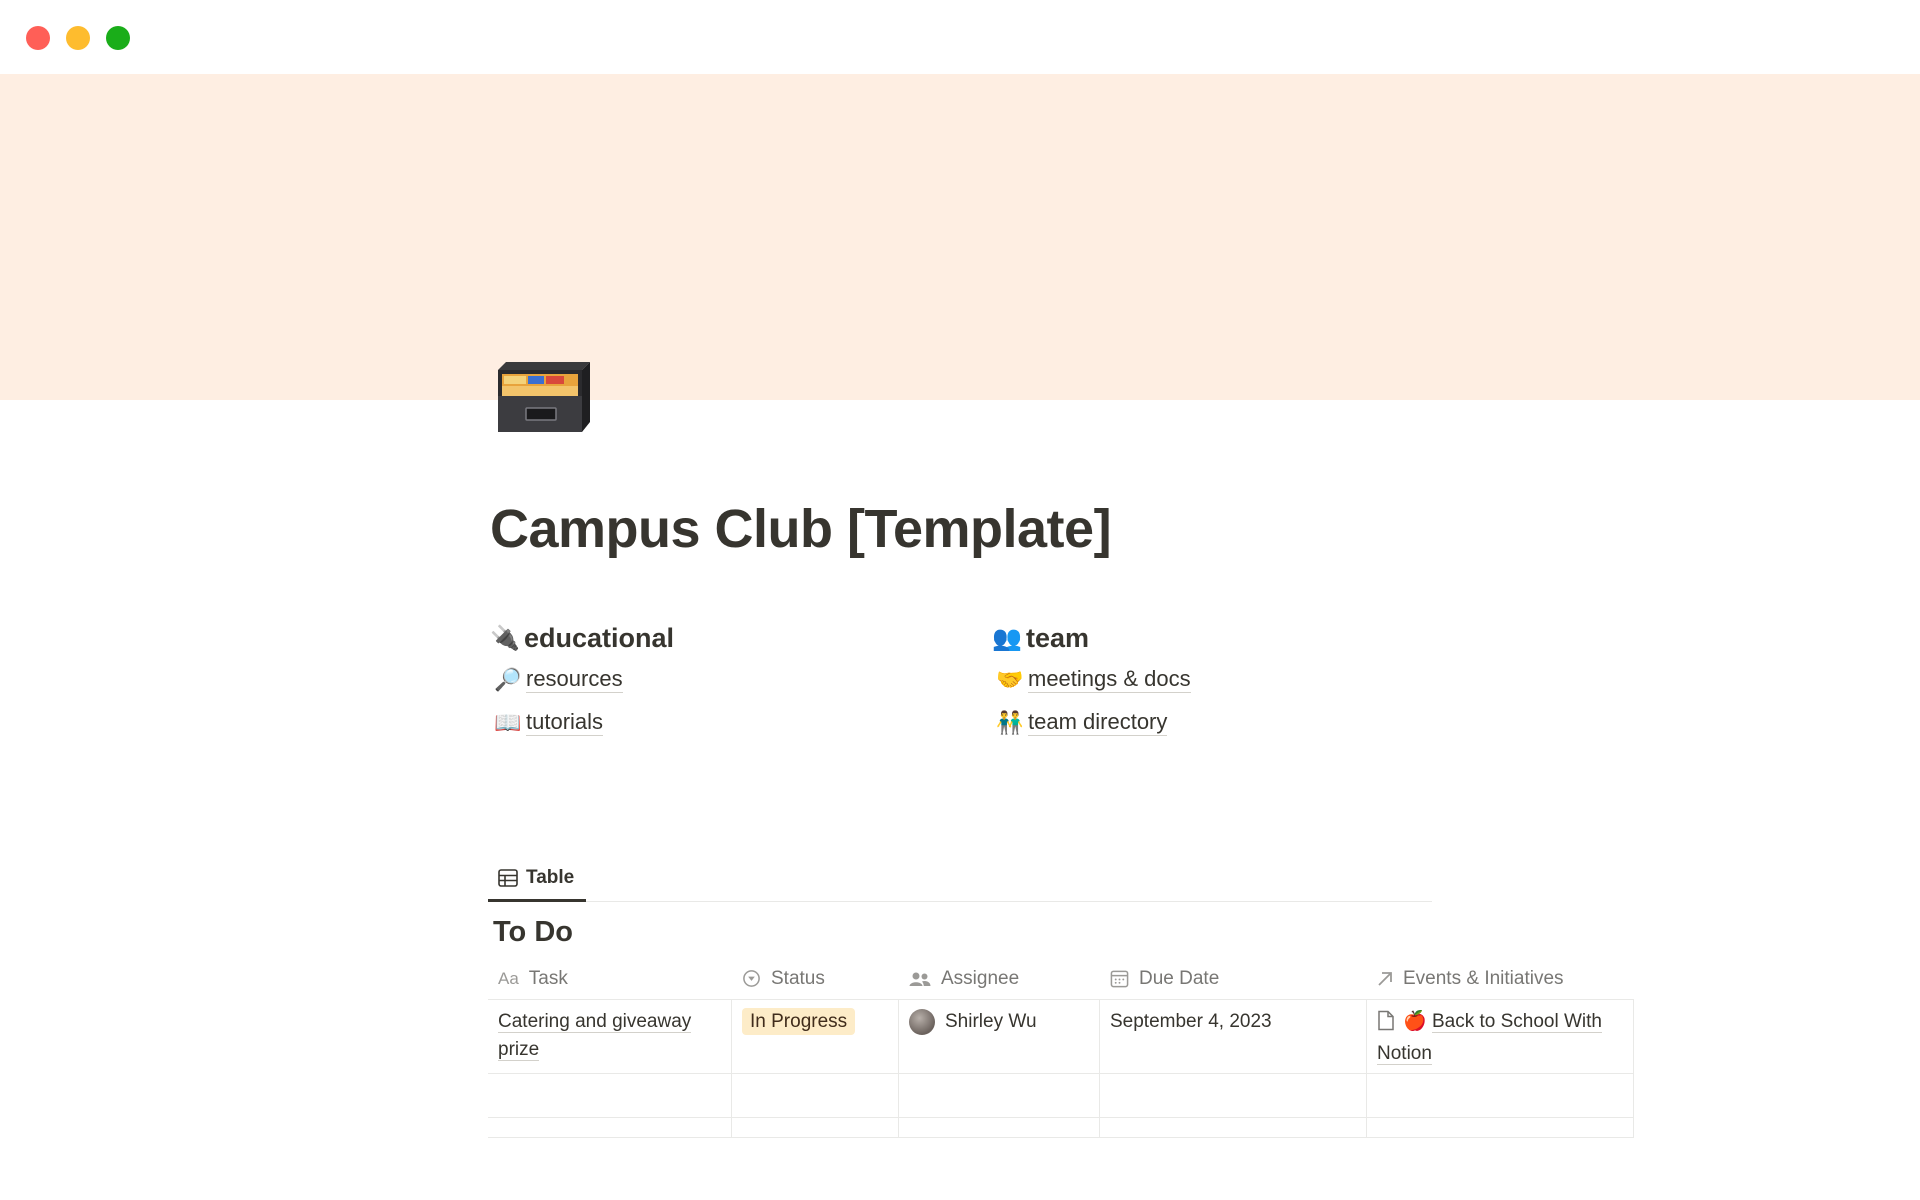 This screenshot has height=1200, width=1920. I want to click on link-resources: 🔎 resources, so click(730, 679).